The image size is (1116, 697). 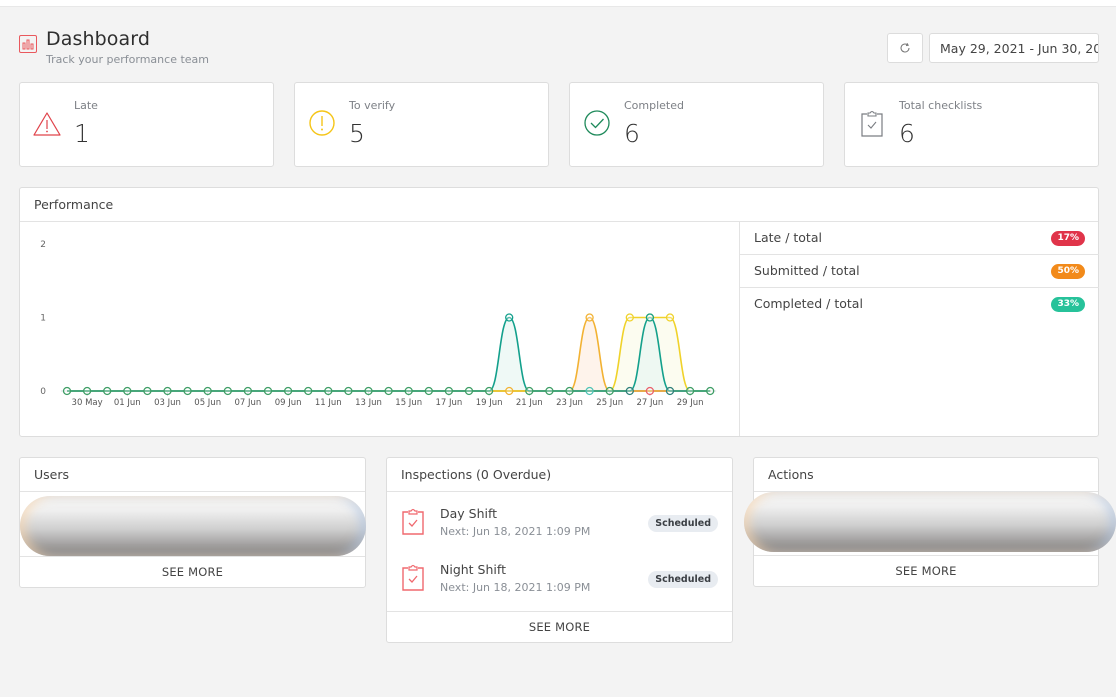 What do you see at coordinates (247, 403) in the screenshot?
I see `x-tick-label: 07 Jun` at bounding box center [247, 403].